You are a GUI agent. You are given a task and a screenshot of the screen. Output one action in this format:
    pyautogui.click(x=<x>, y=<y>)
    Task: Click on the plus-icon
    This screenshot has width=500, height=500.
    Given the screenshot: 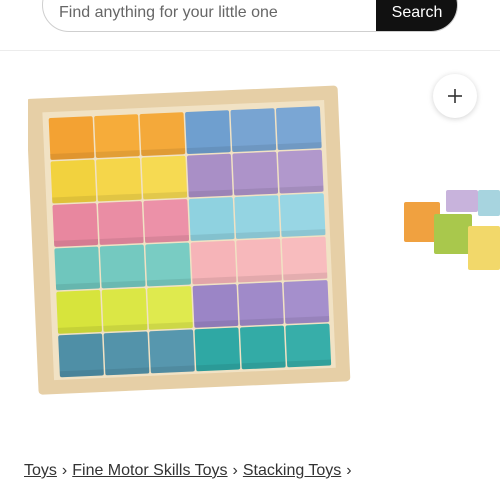 What is the action you would take?
    pyautogui.click(x=455, y=96)
    